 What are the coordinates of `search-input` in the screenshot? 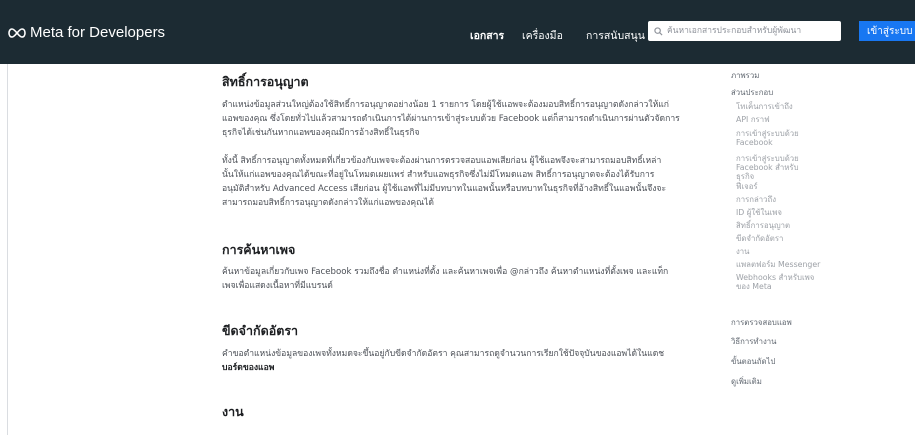 It's located at (752, 31).